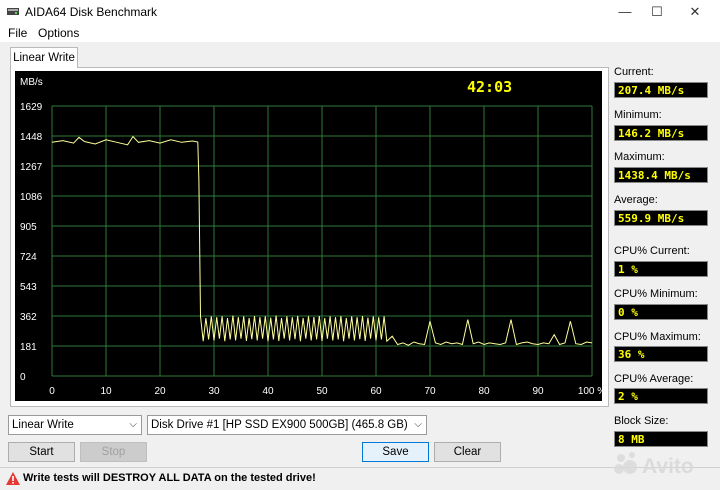 The width and height of the screenshot is (720, 490). I want to click on menu-bar: File Options, so click(360, 33).